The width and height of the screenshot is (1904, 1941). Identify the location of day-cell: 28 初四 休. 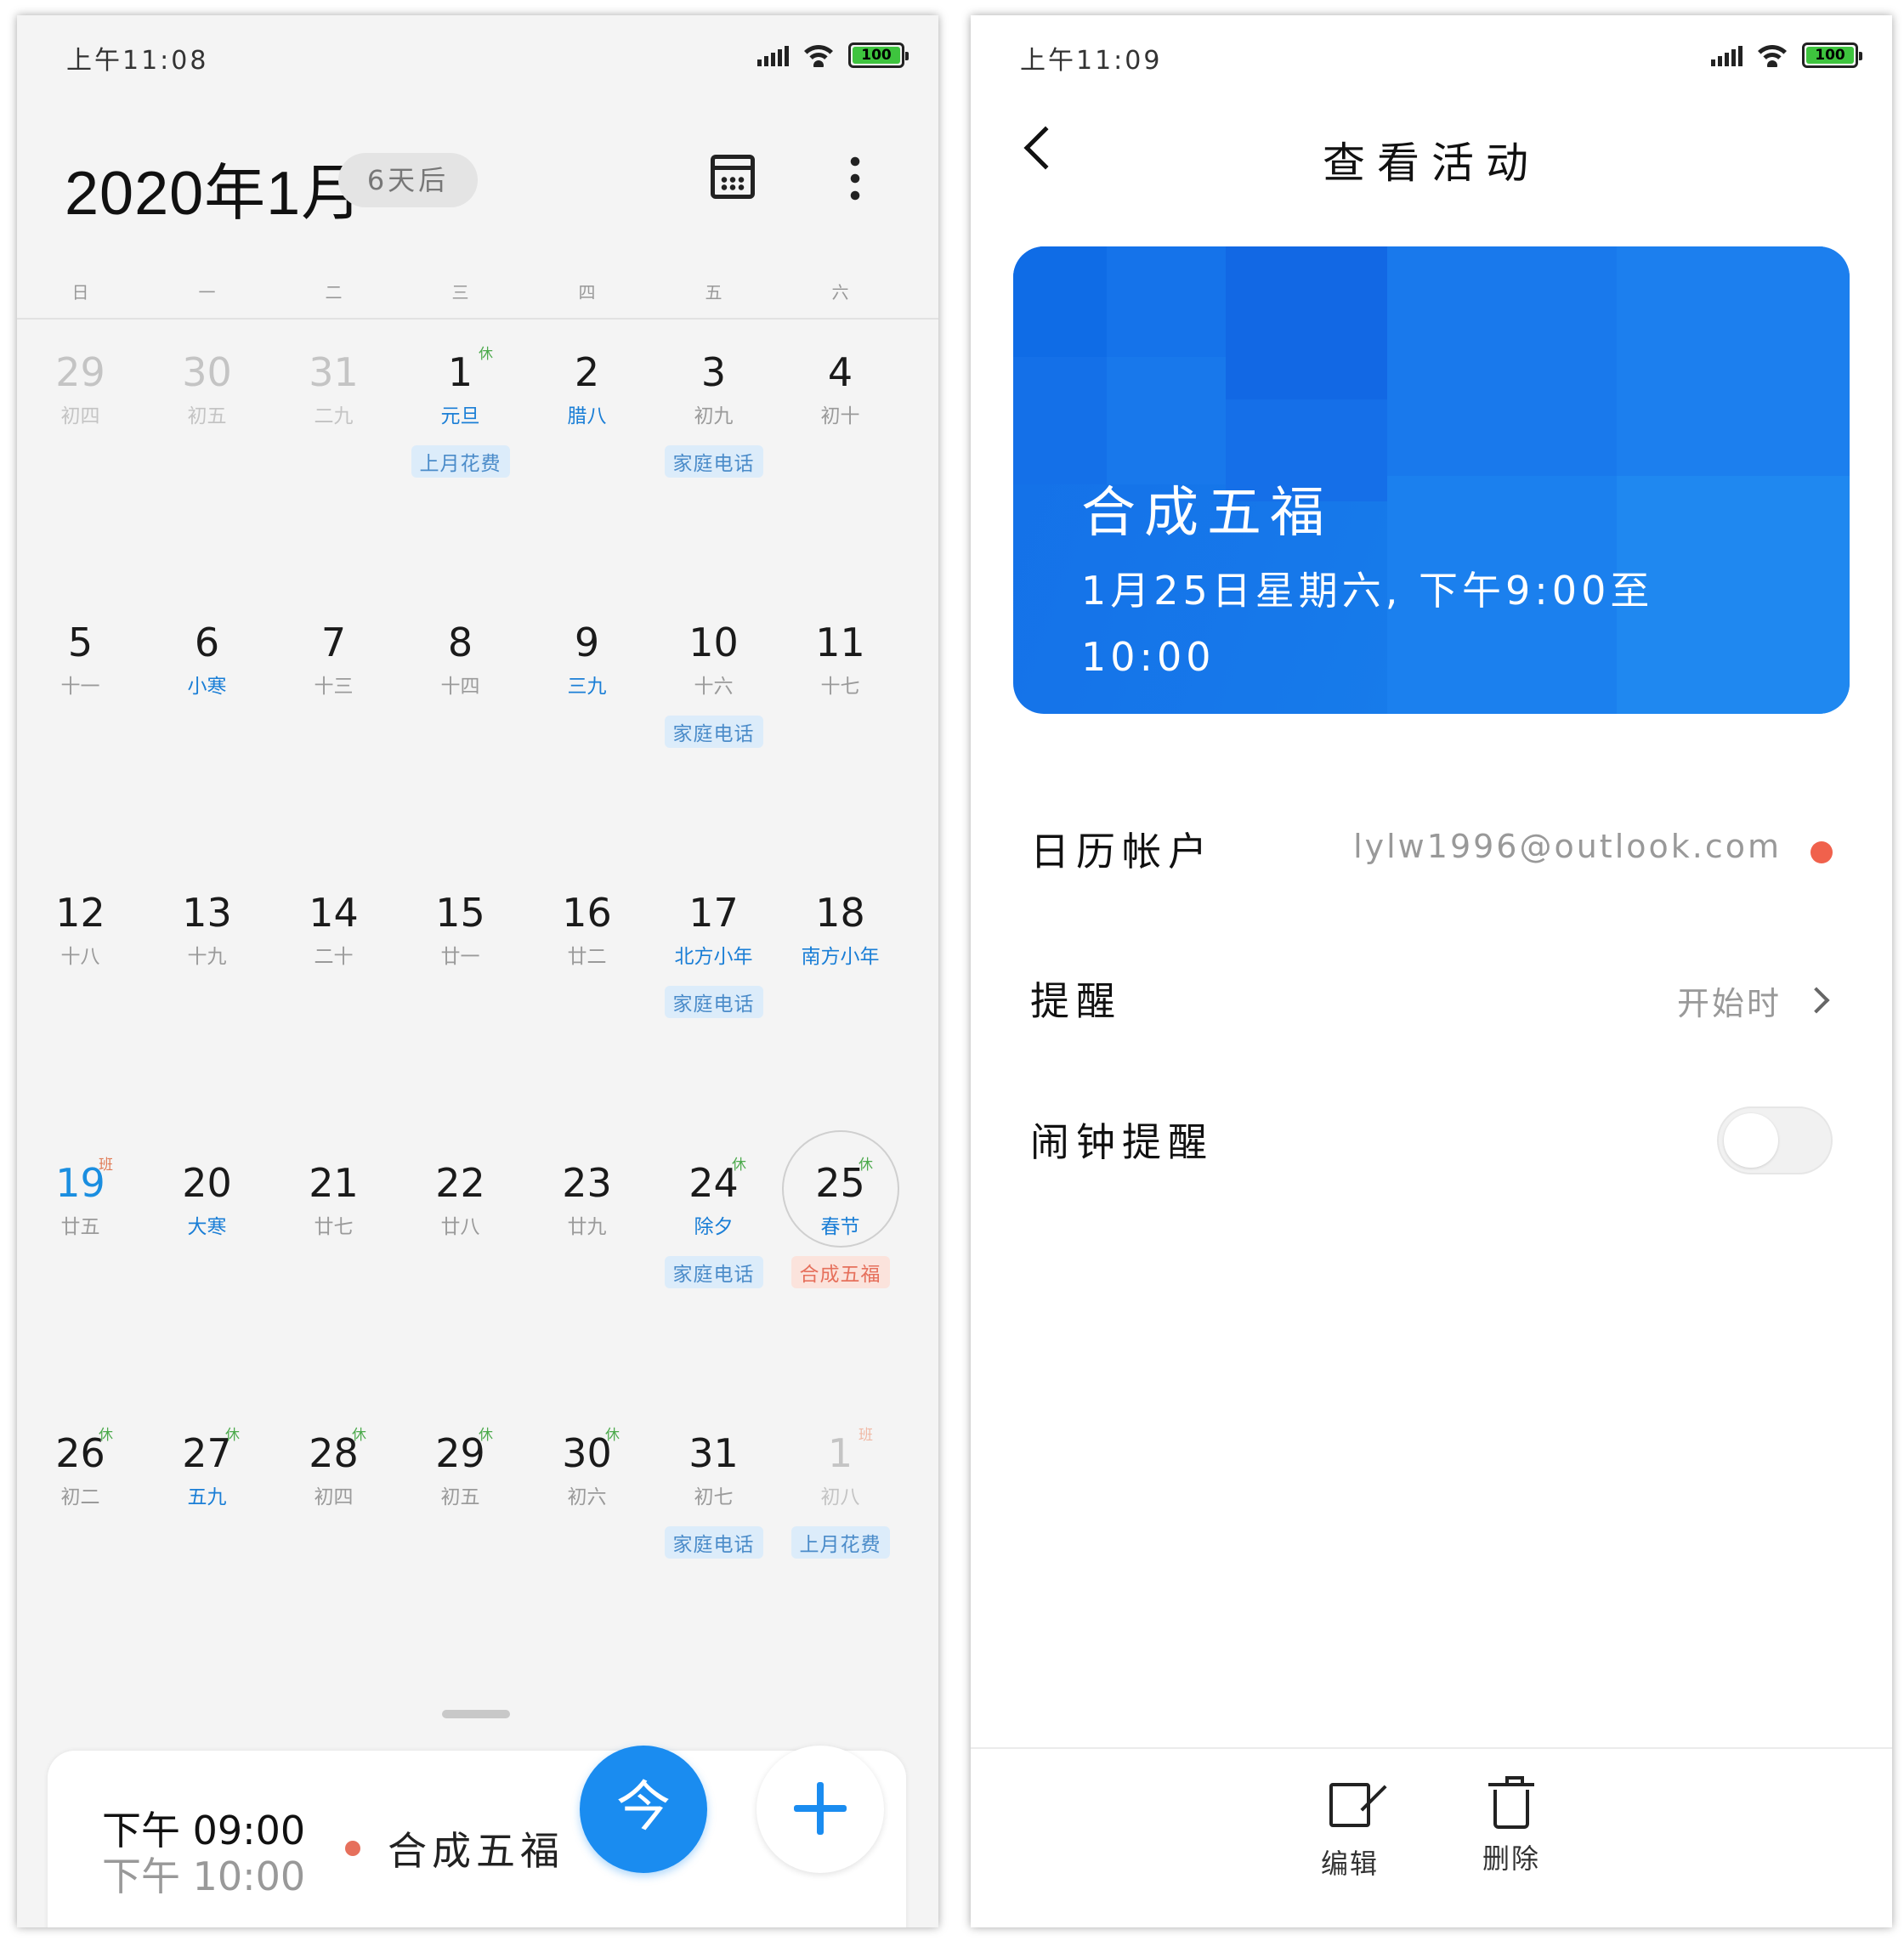
(333, 1563).